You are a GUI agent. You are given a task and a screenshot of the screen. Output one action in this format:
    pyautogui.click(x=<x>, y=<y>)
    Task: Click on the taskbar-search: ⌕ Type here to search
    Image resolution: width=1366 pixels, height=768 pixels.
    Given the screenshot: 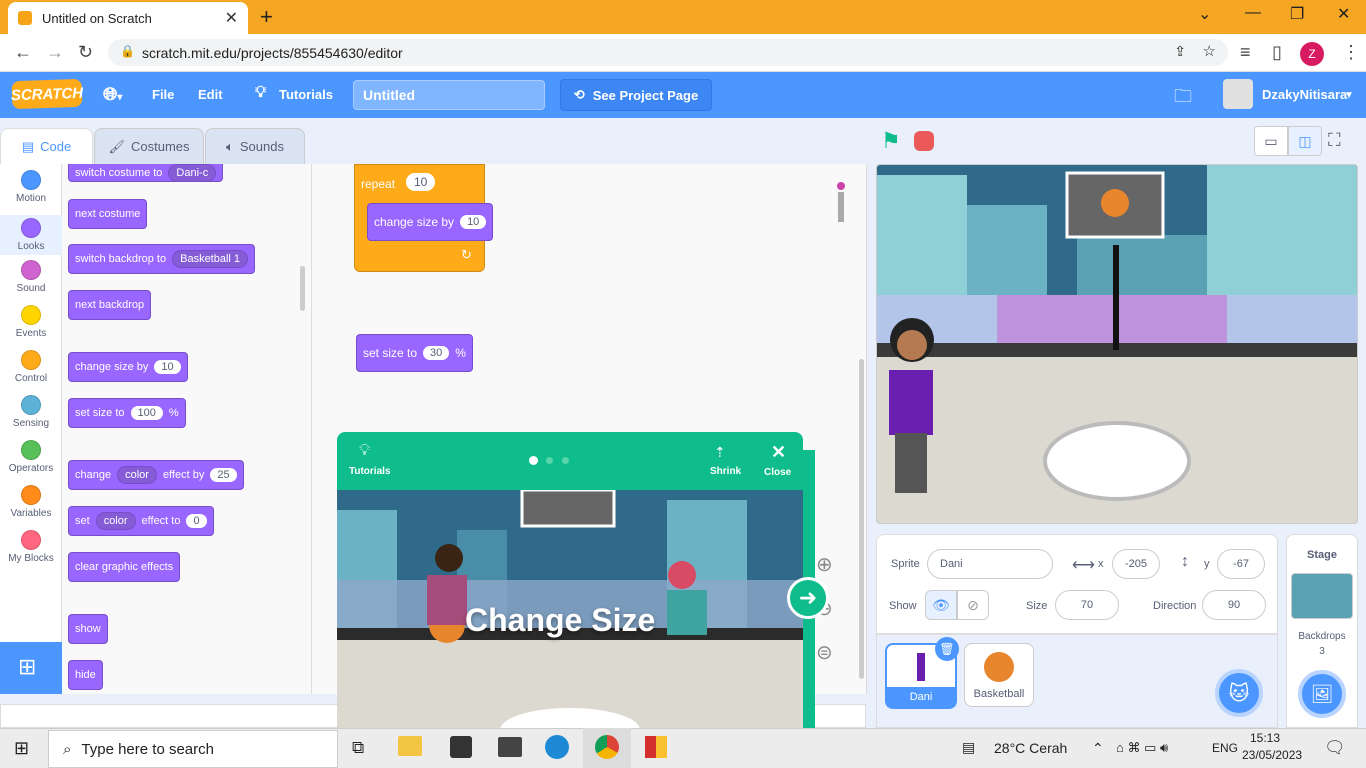 What is the action you would take?
    pyautogui.click(x=193, y=749)
    